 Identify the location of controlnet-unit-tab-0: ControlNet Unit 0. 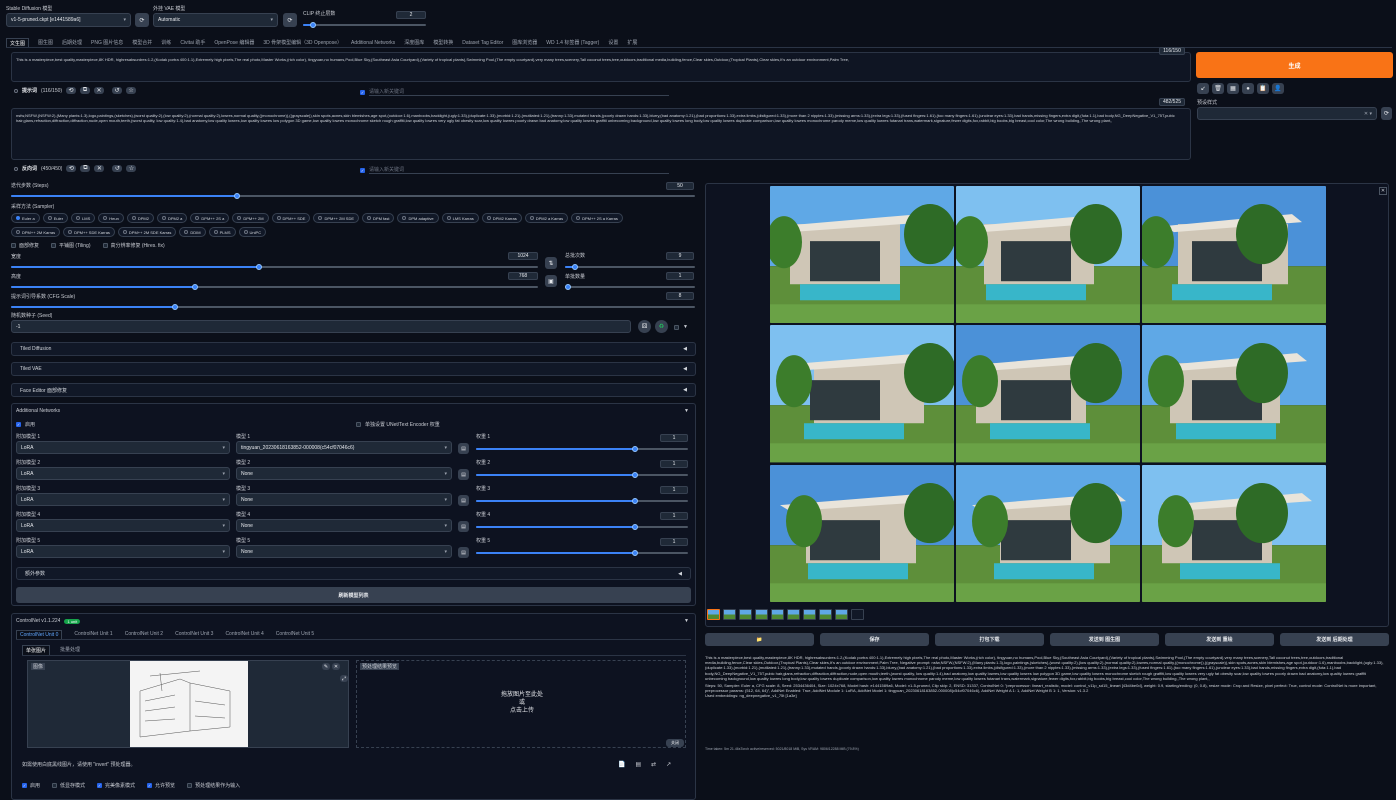
(39, 634).